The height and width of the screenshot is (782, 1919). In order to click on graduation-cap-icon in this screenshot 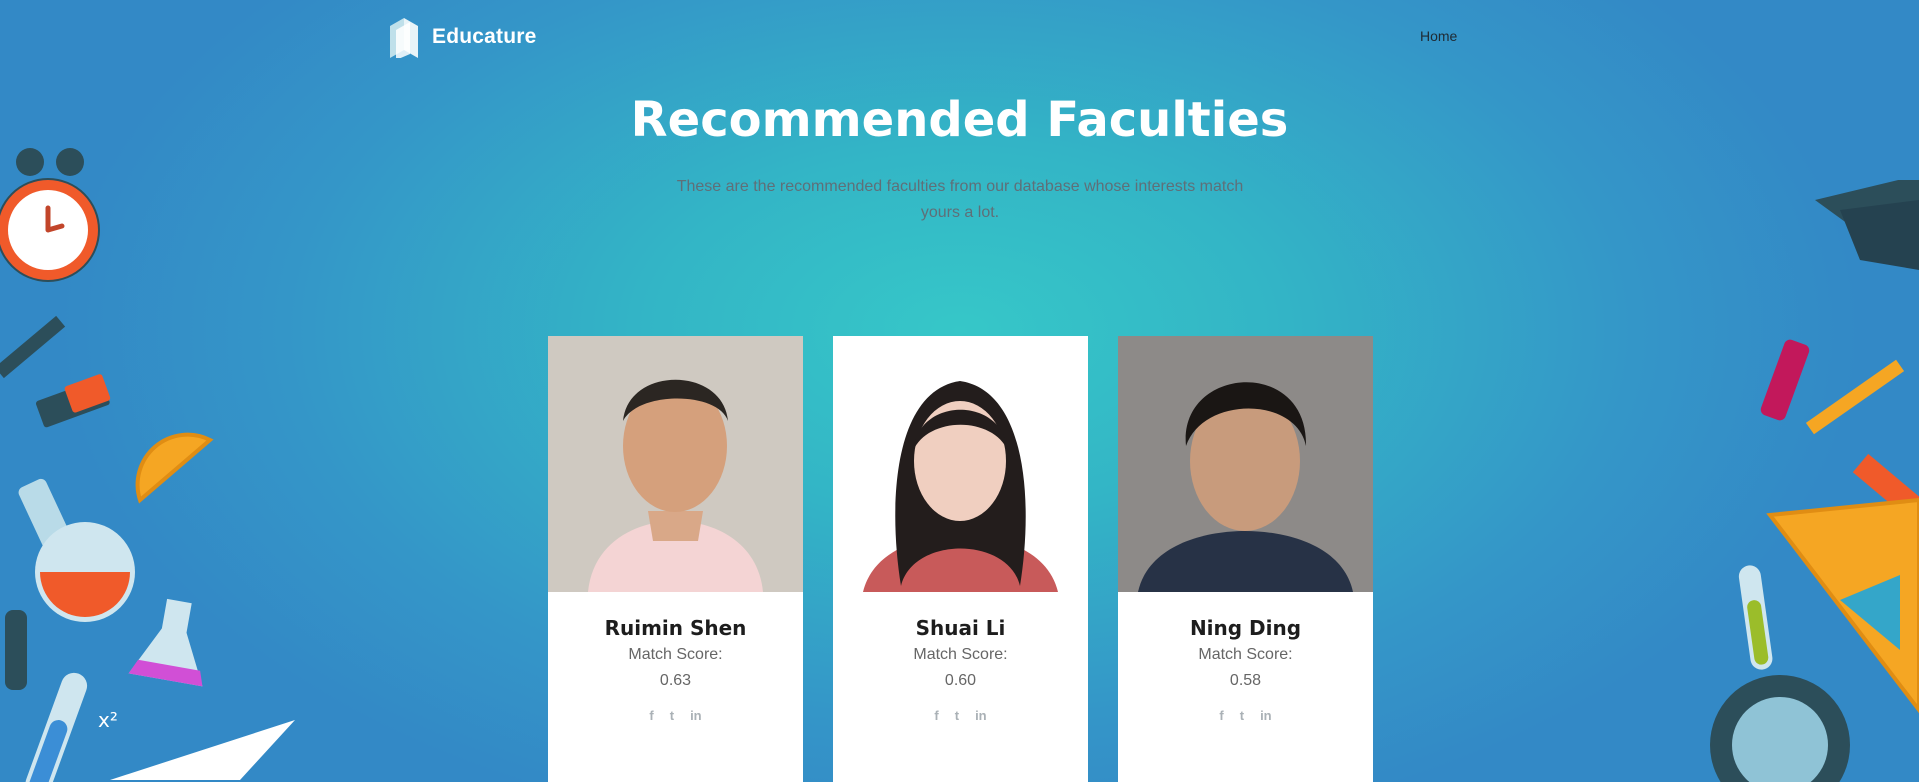, I will do `click(1867, 225)`.